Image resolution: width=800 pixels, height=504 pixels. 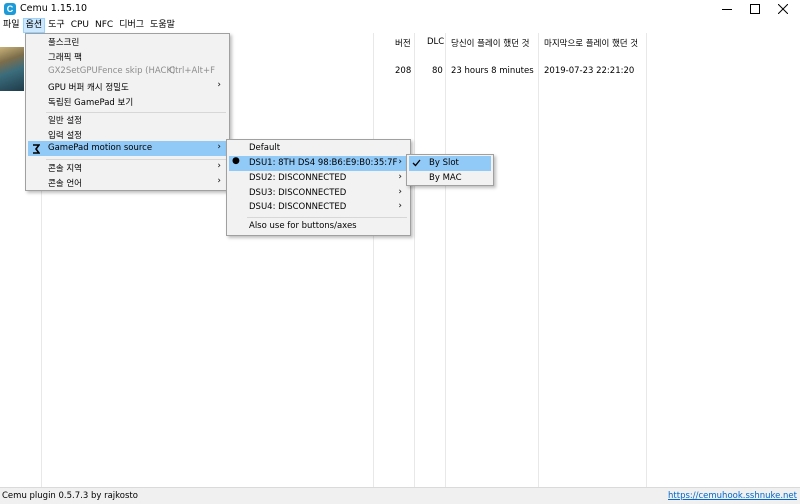 I want to click on shortcut-text: Ctrl+Alt+F, so click(x=192, y=71).